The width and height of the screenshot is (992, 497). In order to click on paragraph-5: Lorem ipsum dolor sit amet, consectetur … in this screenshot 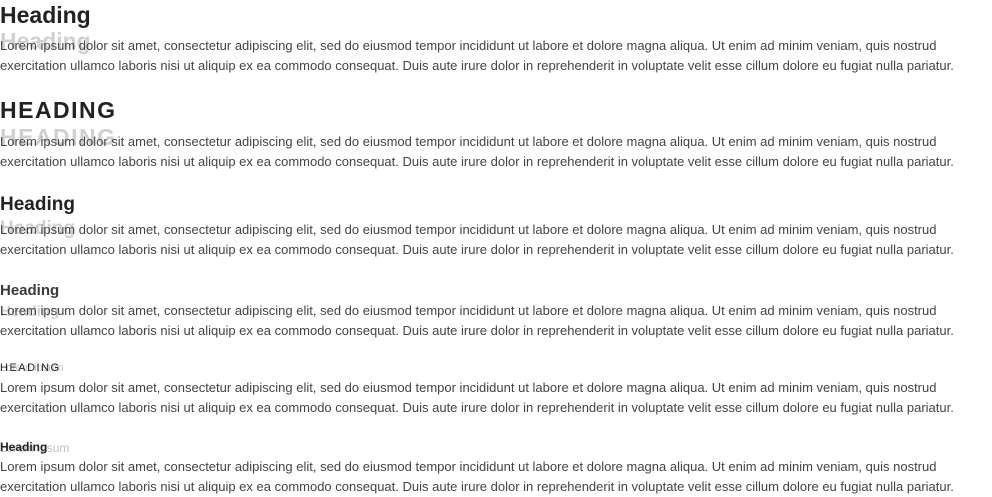, I will do `click(477, 397)`.